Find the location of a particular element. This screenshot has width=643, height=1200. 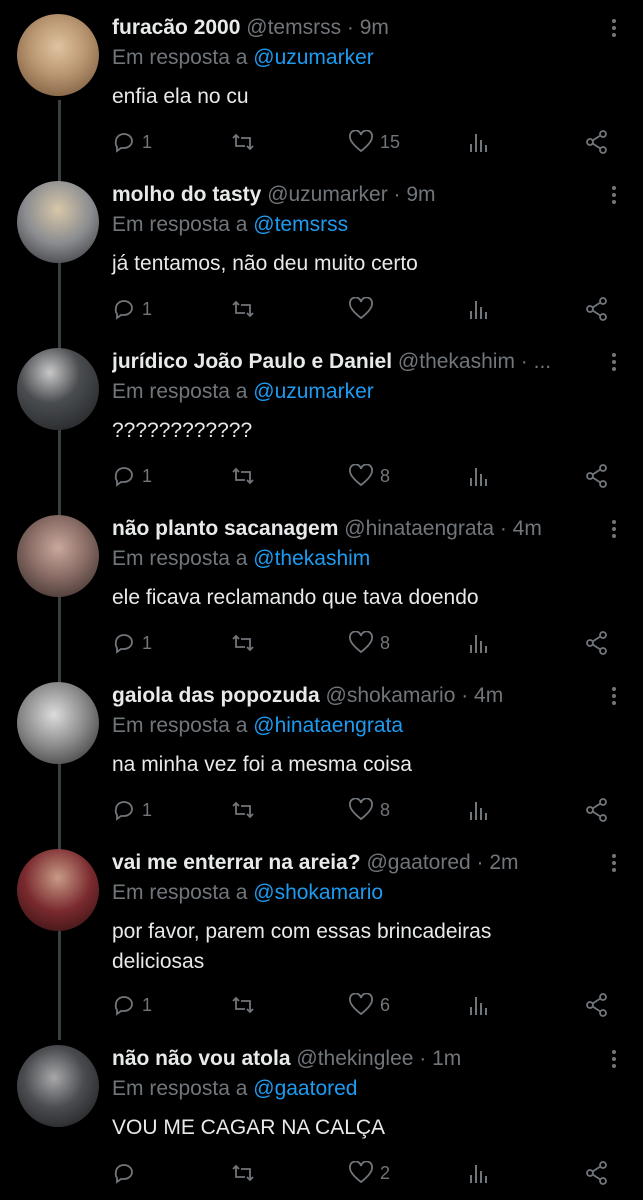

like-button: 2 is located at coordinates (369, 1173).